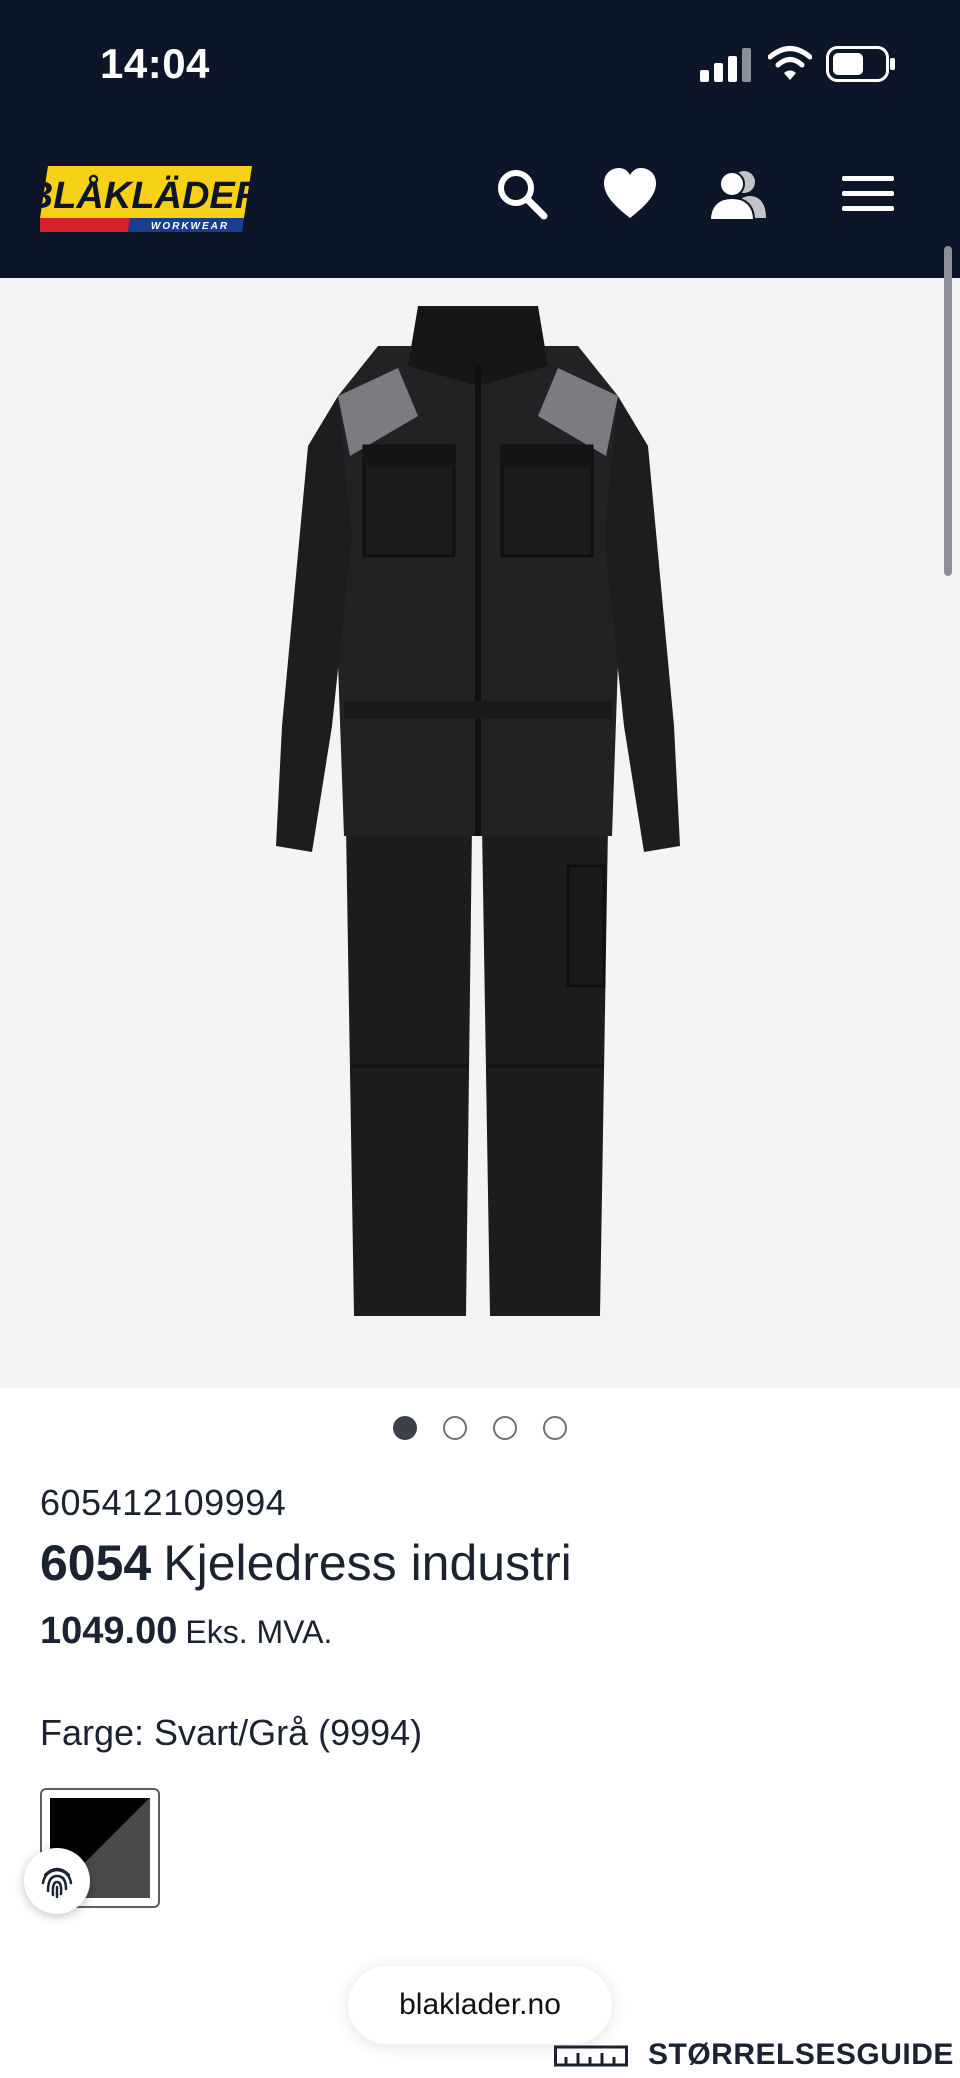 Image resolution: width=960 pixels, height=2078 pixels. I want to click on heart-icon, so click(630, 194).